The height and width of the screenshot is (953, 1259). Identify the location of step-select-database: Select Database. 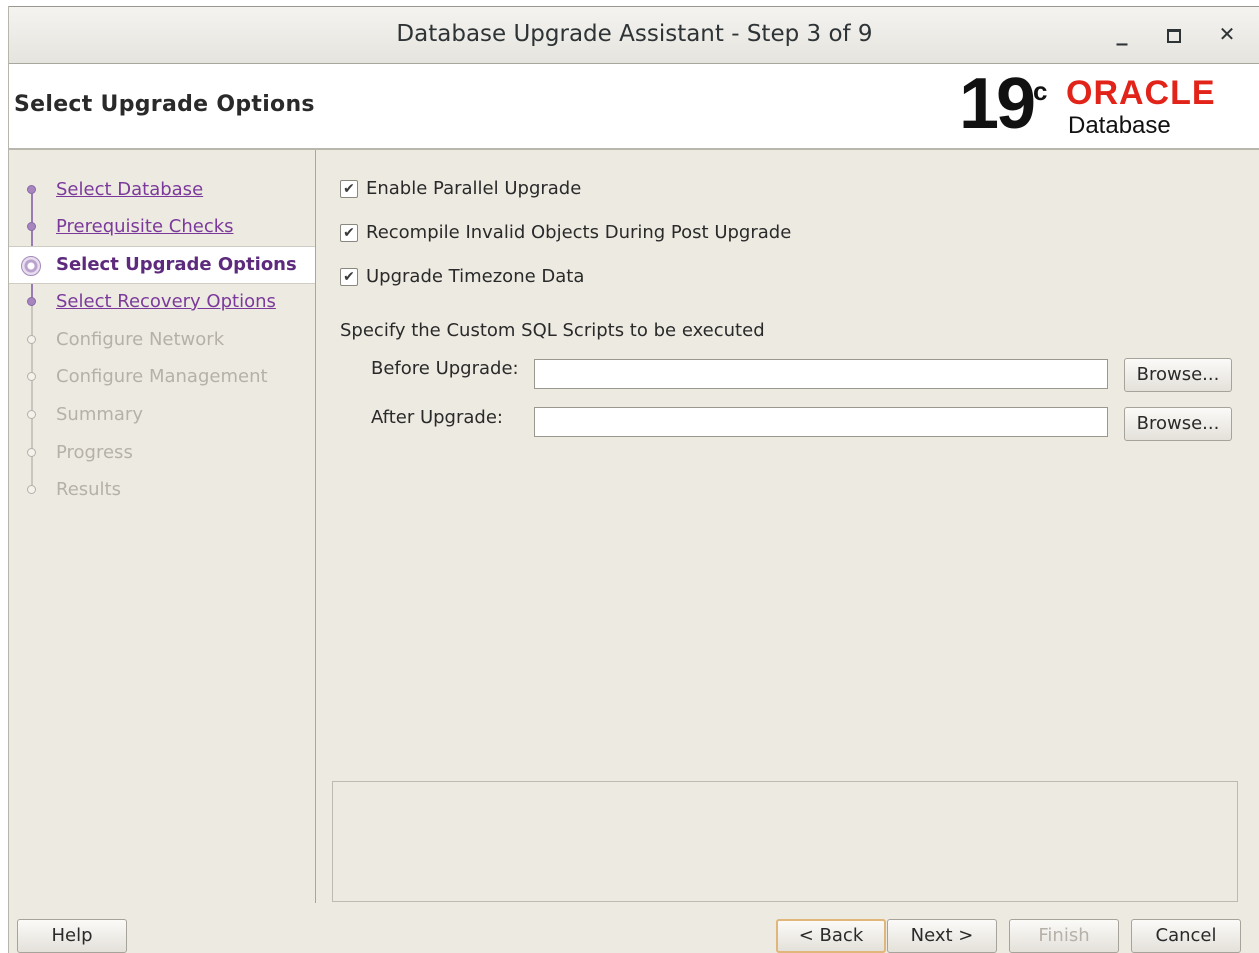
(162, 190).